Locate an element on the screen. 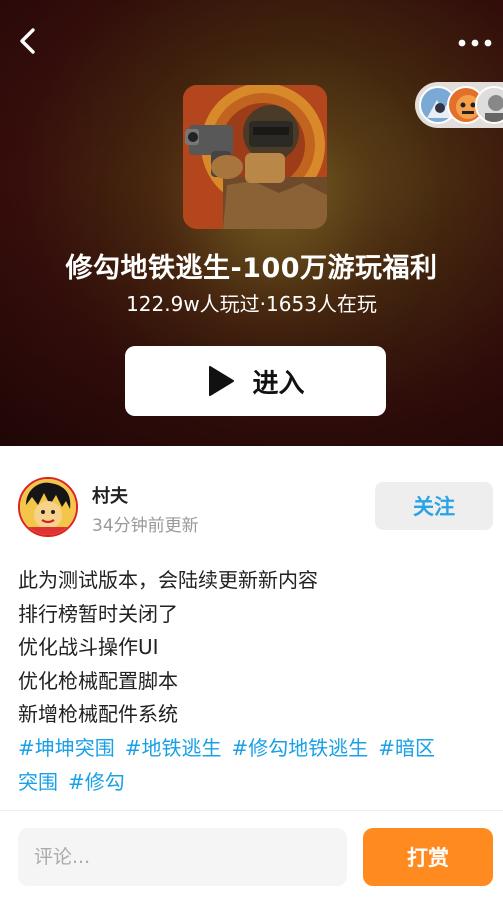 The width and height of the screenshot is (503, 904). back-button is located at coordinates (29, 41).